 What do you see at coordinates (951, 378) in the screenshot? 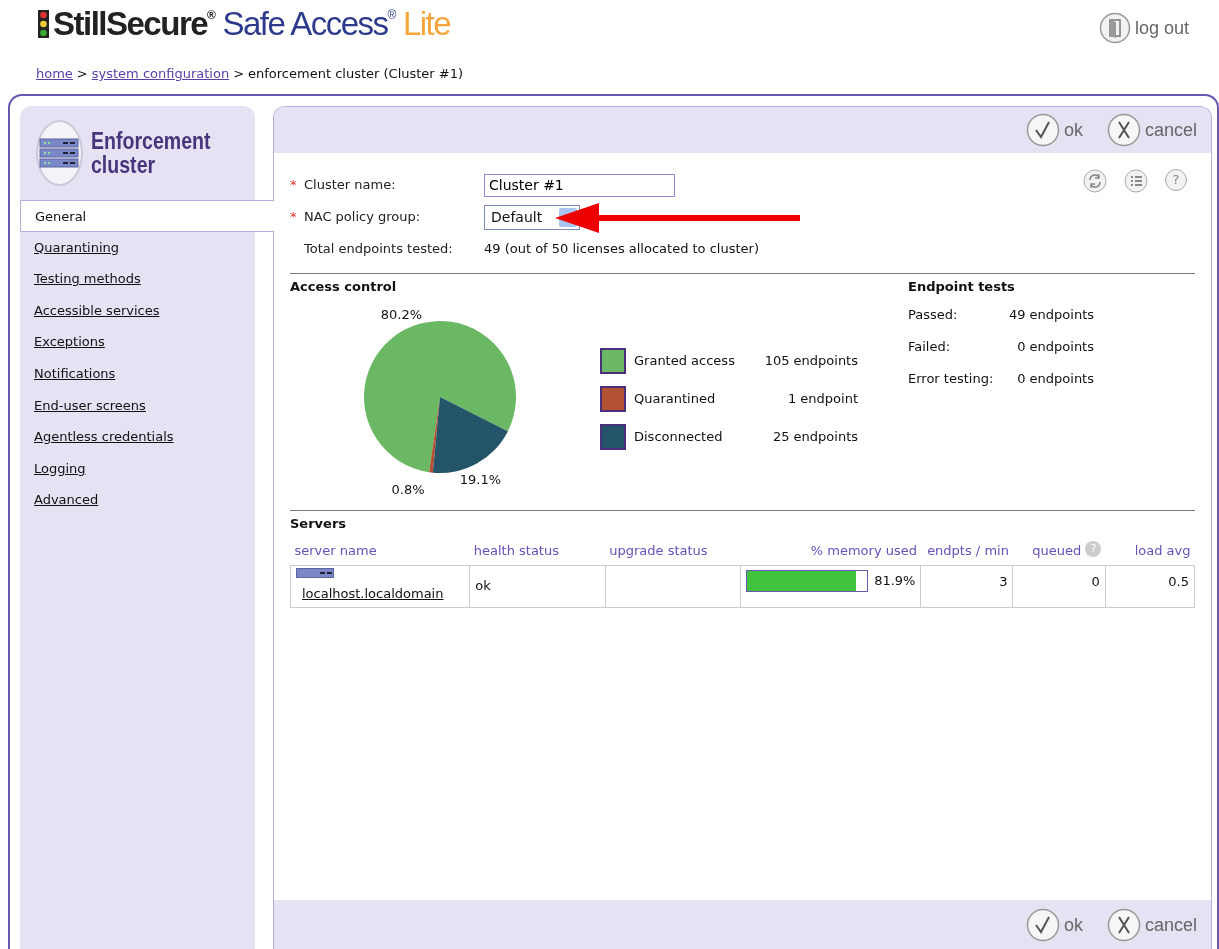
I see `test-label: Error testing:` at bounding box center [951, 378].